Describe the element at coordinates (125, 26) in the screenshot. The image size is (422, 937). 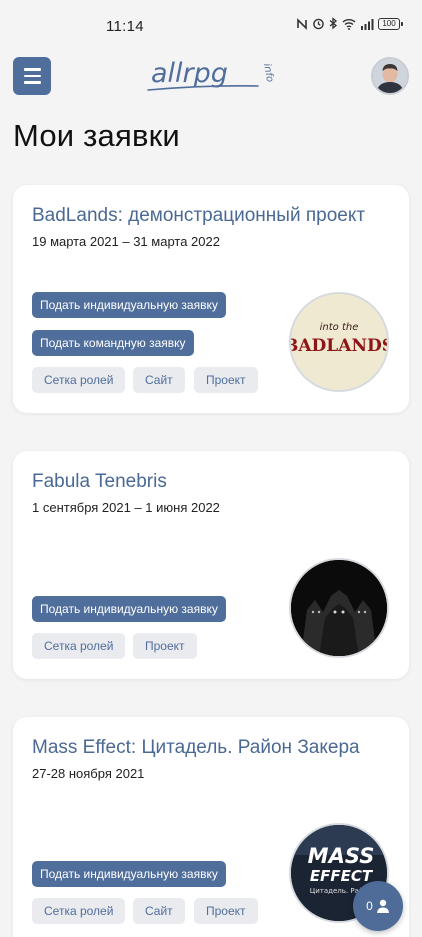
I see `status-time: 11:14` at that location.